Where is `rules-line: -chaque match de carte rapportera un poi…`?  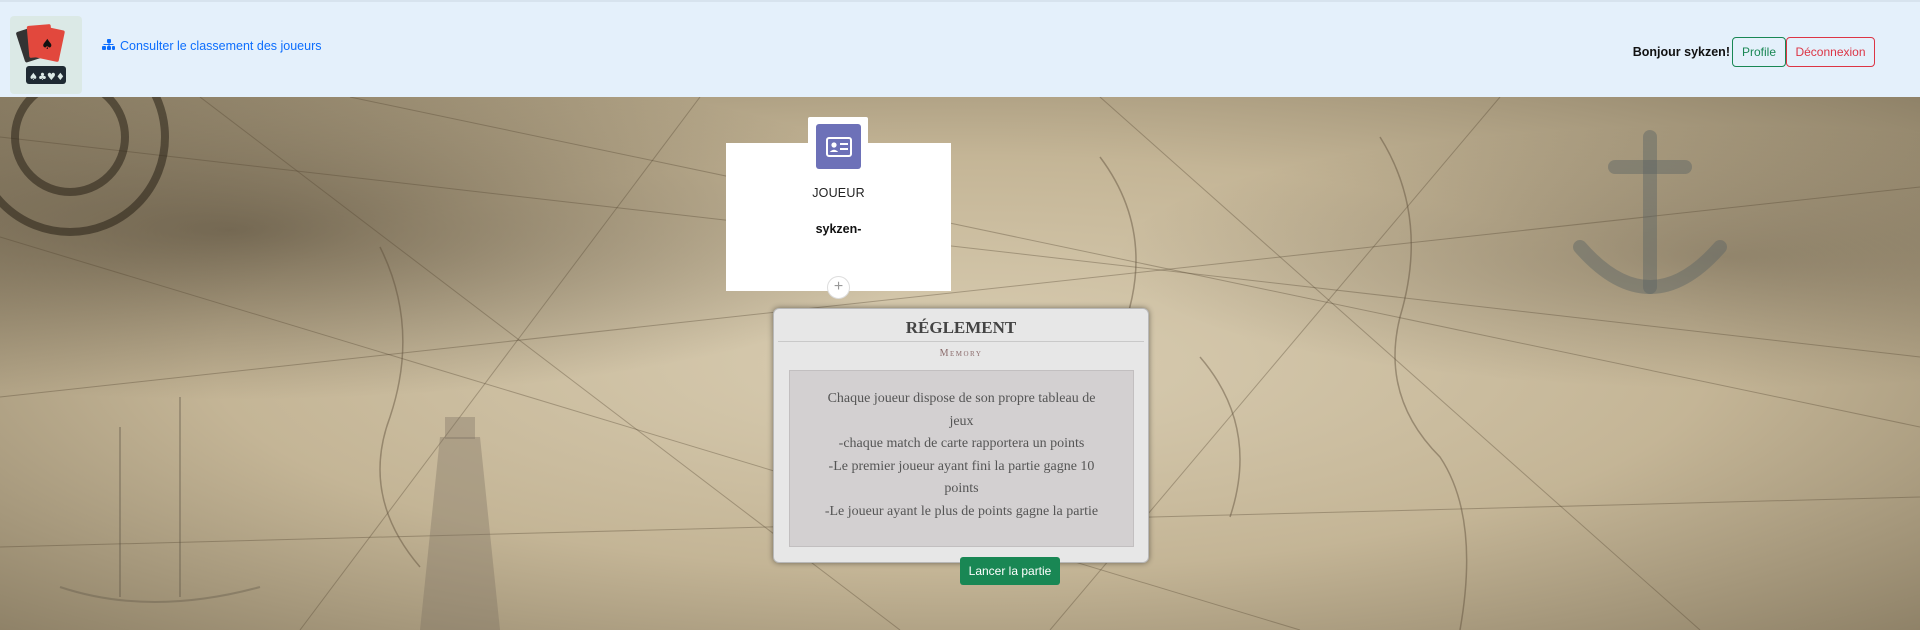 rules-line: -chaque match de carte rapportera un poi… is located at coordinates (961, 443).